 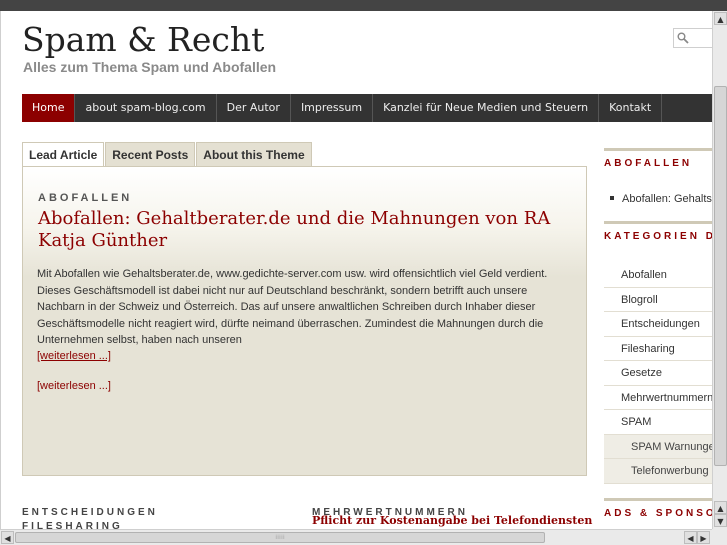 What do you see at coordinates (692, 38) in the screenshot?
I see `search-input` at bounding box center [692, 38].